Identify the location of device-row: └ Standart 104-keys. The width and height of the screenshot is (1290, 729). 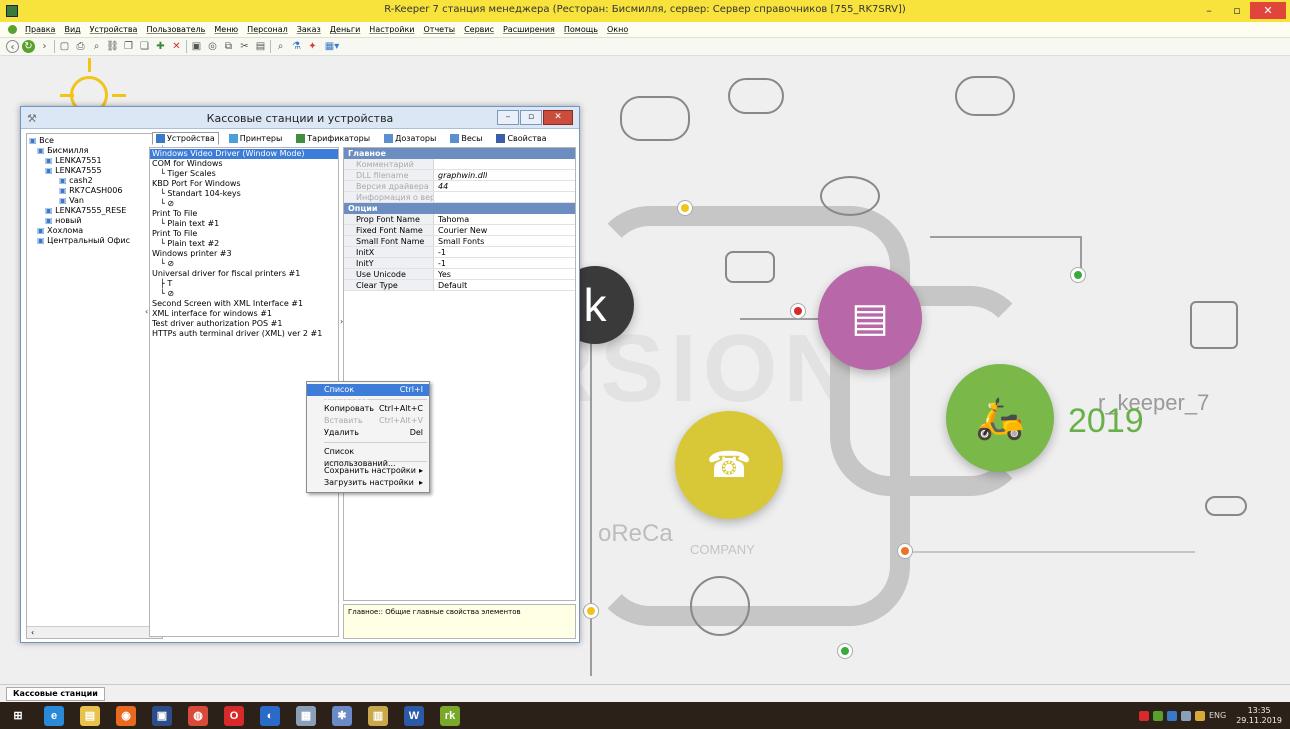
(244, 194).